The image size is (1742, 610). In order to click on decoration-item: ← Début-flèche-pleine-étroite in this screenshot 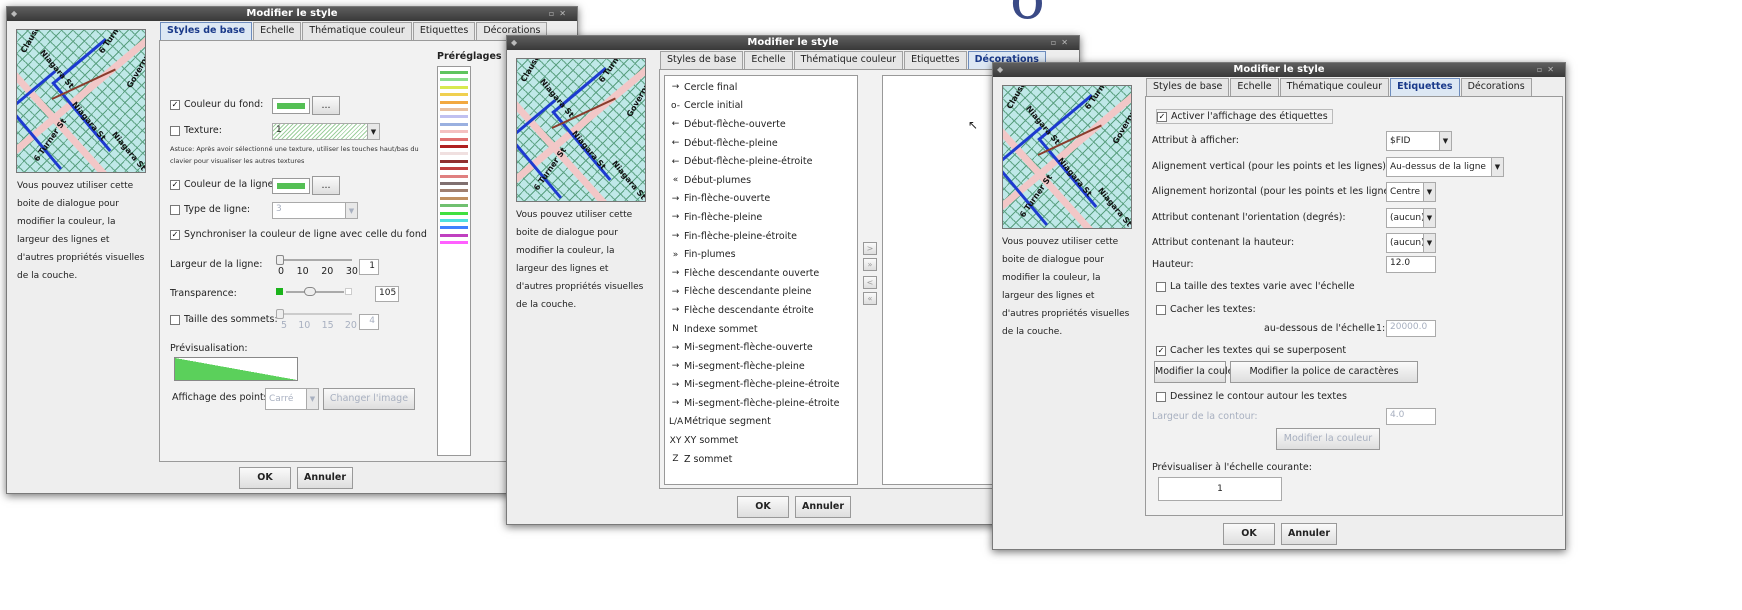, I will do `click(763, 161)`.